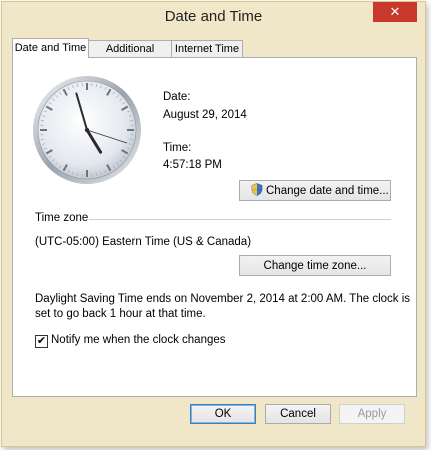 This screenshot has height=450, width=431. I want to click on title-bar: Date and Time ✕, so click(213, 17).